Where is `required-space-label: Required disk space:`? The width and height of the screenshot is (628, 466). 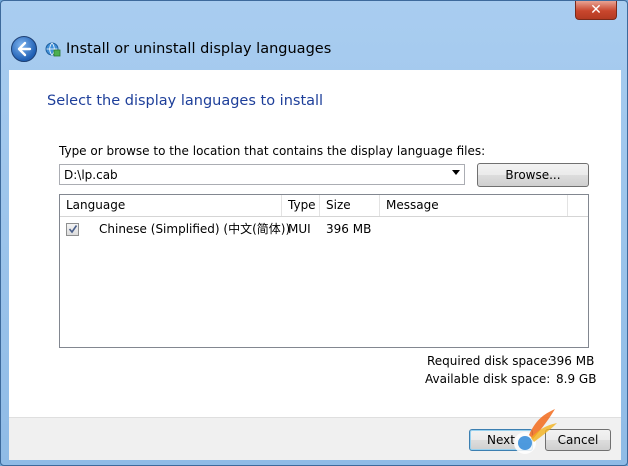 required-space-label: Required disk space: is located at coordinates (489, 361).